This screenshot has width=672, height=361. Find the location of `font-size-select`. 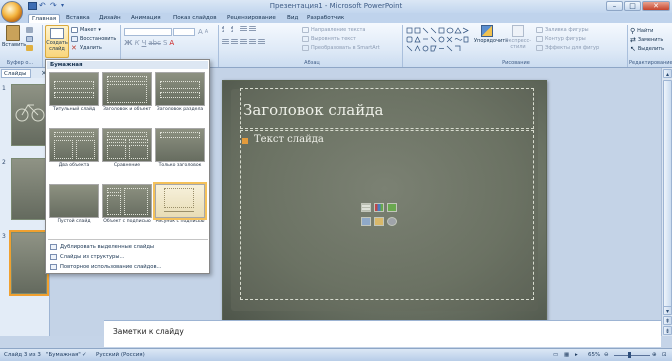

font-size-select is located at coordinates (184, 32).